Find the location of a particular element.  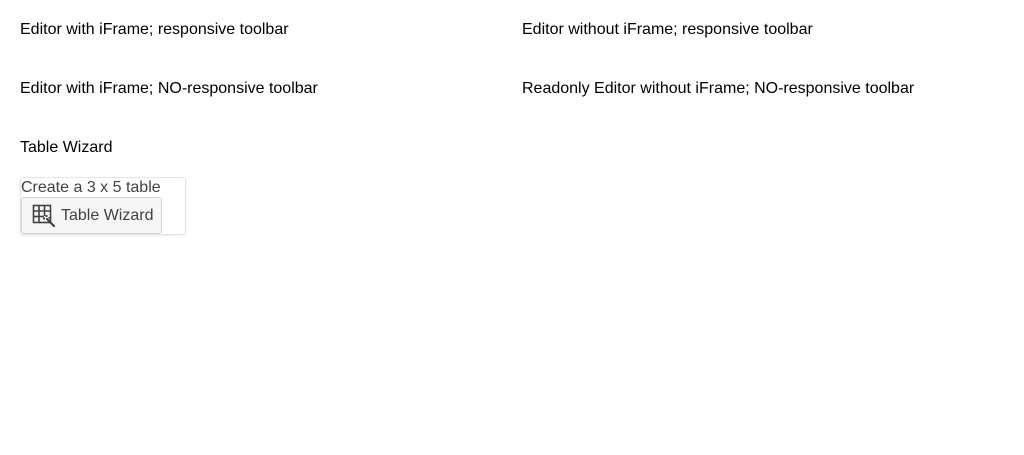

heading-table-wizard: Table Wizard is located at coordinates (66, 147).